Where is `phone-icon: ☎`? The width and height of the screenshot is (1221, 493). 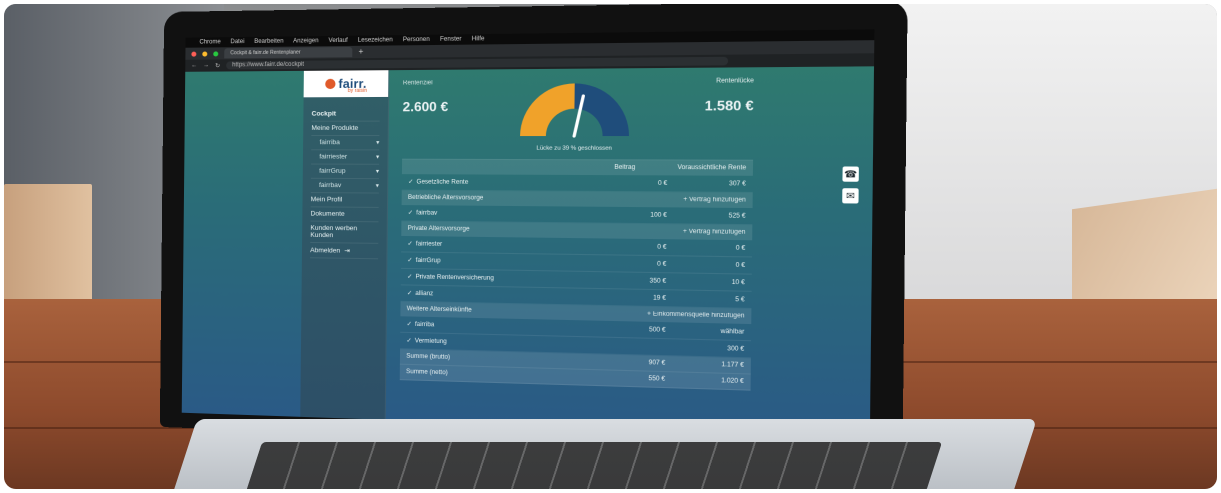 phone-icon: ☎ is located at coordinates (850, 174).